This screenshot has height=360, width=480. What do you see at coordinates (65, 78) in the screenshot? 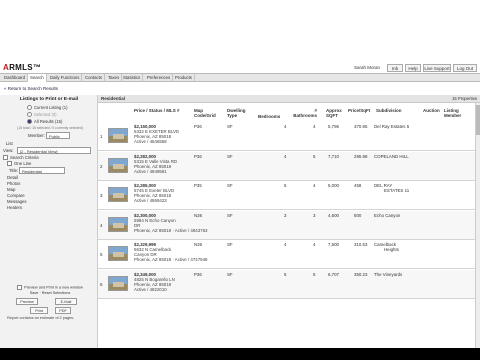
I see `menu-daily-functions: Daily Functions` at bounding box center [65, 78].